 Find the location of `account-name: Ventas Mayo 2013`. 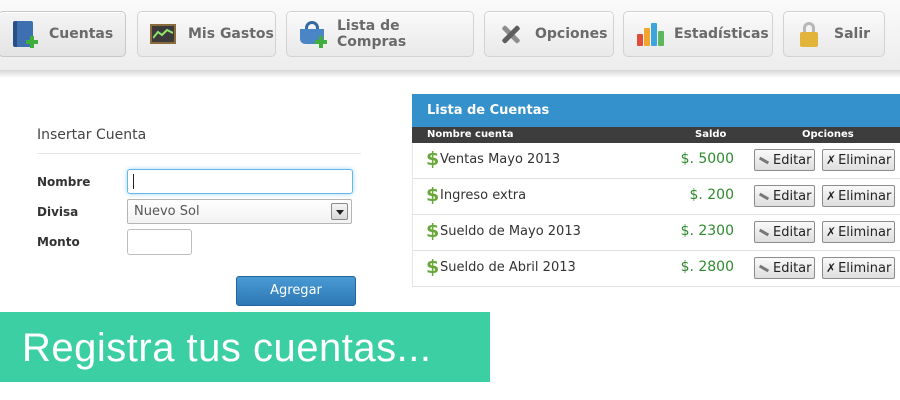

account-name: Ventas Mayo 2013 is located at coordinates (500, 159).